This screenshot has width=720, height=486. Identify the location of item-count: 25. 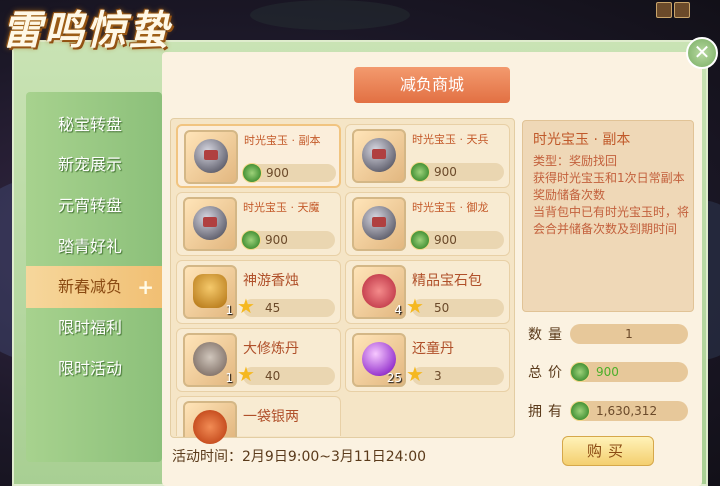
(394, 378).